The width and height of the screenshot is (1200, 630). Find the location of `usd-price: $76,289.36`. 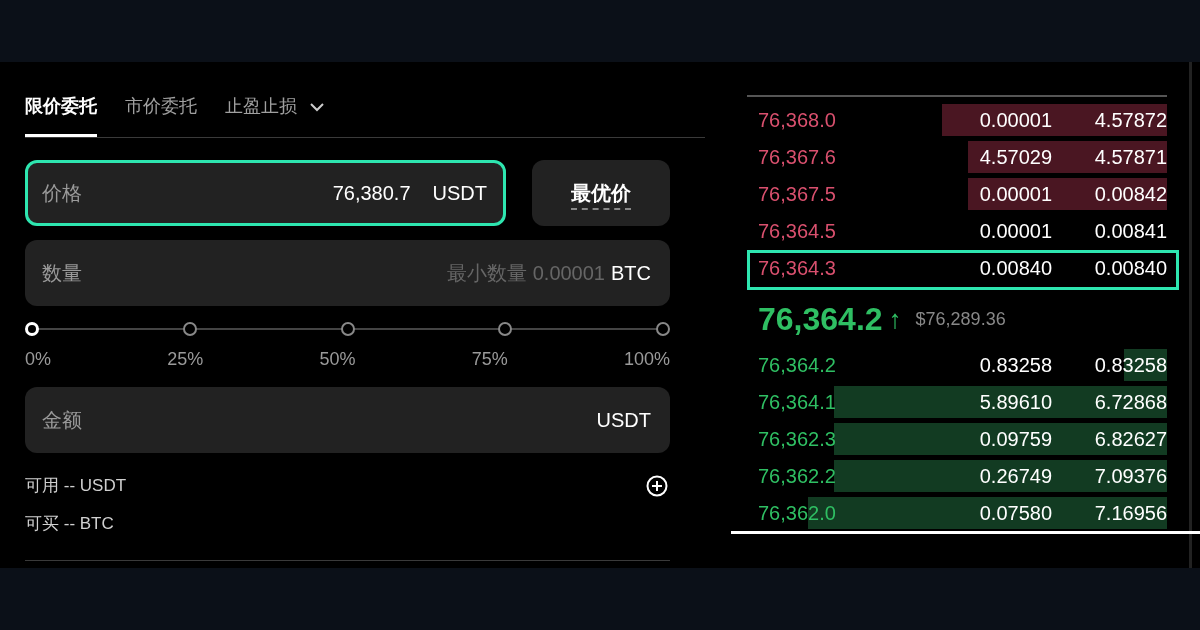

usd-price: $76,289.36 is located at coordinates (960, 319).